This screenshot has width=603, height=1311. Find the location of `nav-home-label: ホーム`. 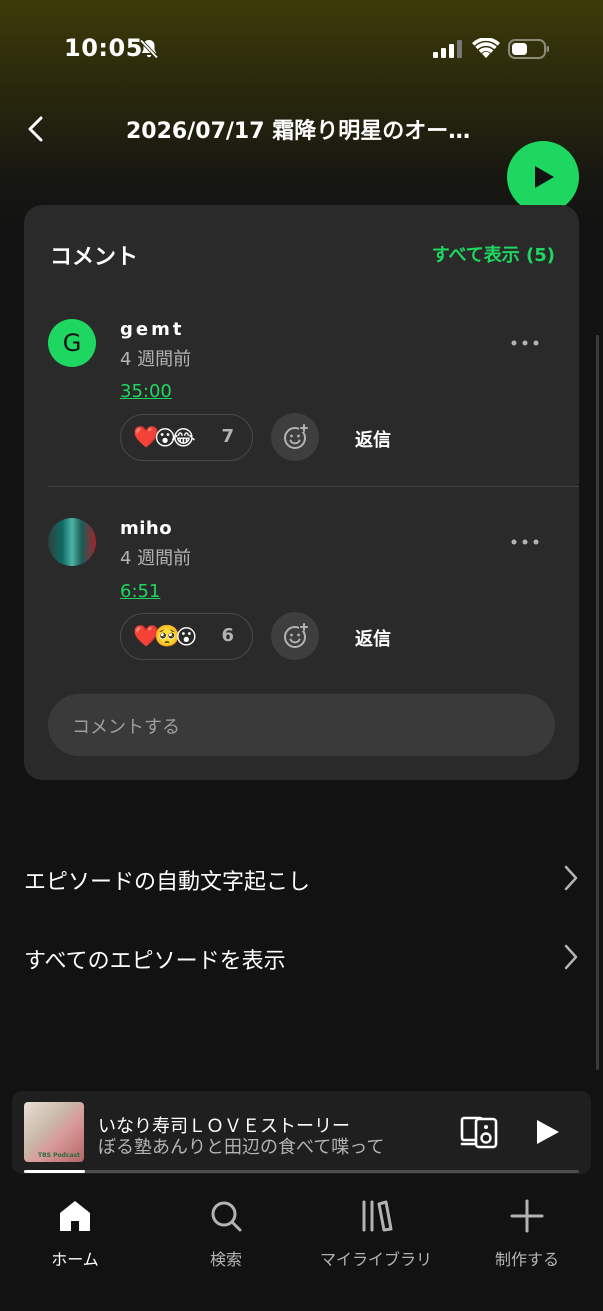

nav-home-label: ホーム is located at coordinates (75, 1259).